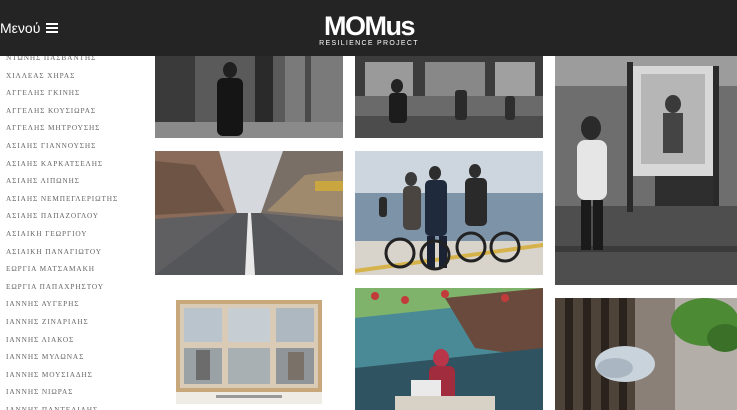 This screenshot has width=737, height=410. What do you see at coordinates (52, 28) in the screenshot?
I see `hamburger-icon` at bounding box center [52, 28].